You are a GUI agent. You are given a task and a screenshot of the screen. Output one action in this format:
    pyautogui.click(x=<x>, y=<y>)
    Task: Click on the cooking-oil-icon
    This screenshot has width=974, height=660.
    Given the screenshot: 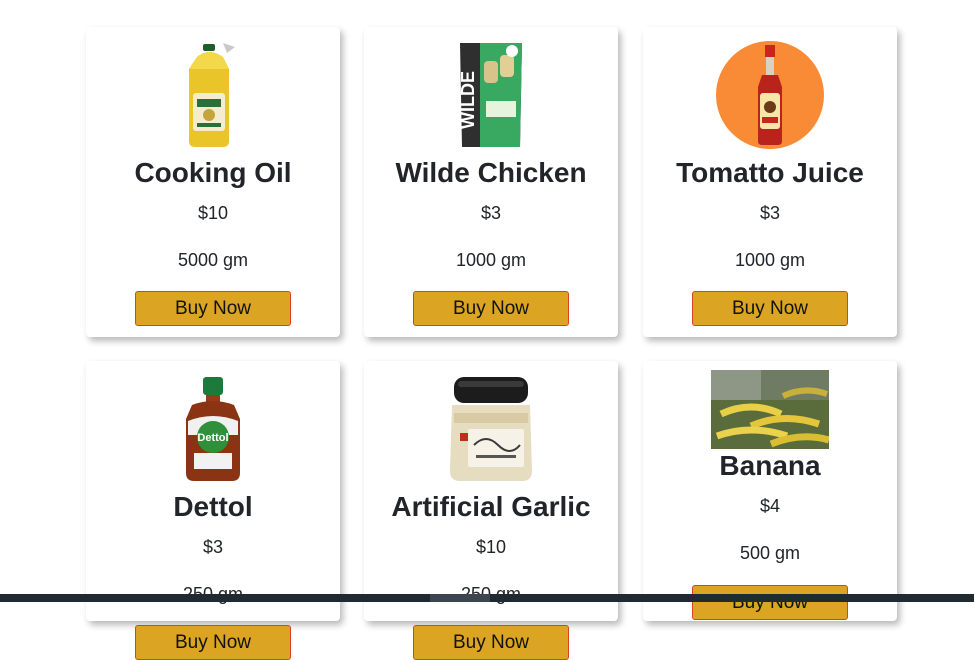 What is the action you would take?
    pyautogui.click(x=212, y=95)
    